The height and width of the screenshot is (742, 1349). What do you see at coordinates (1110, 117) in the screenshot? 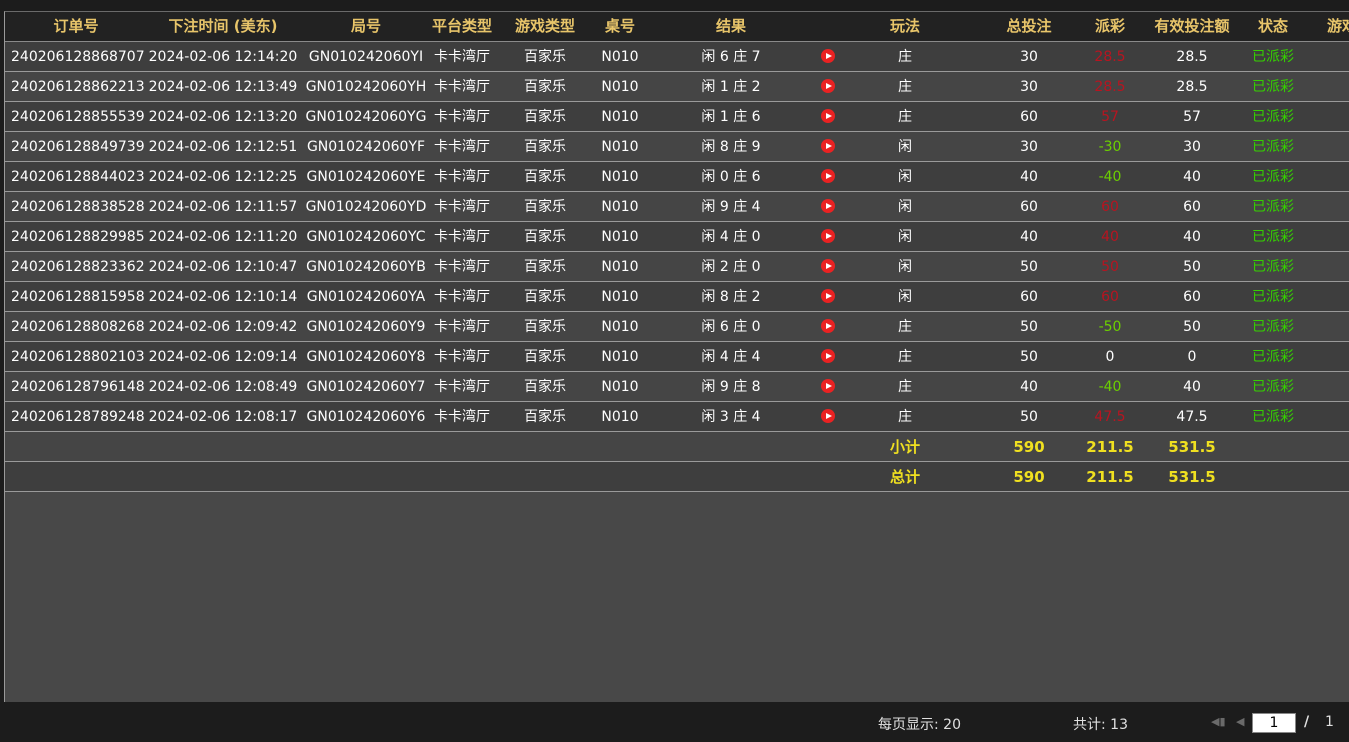
I see `cell-payout: 57` at bounding box center [1110, 117].